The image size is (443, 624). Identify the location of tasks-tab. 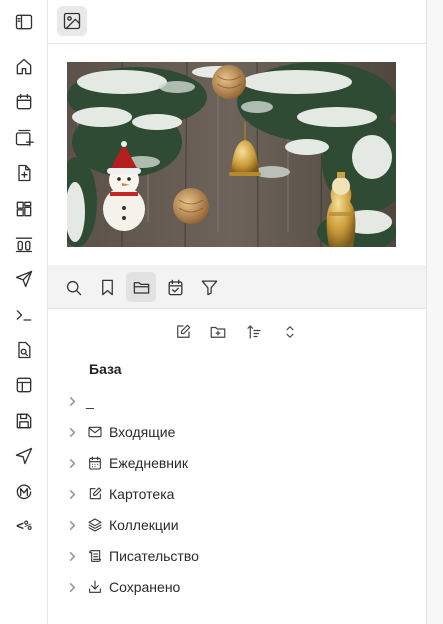
(175, 287).